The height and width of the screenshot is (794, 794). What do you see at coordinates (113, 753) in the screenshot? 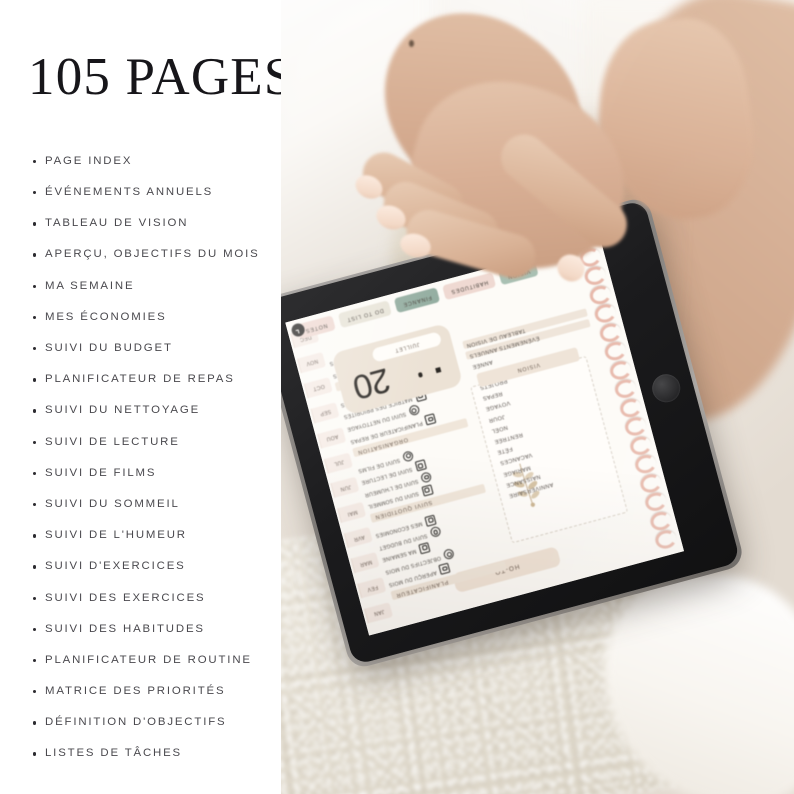
I see `list-item-label: LISTES DE TÂCHES` at bounding box center [113, 753].